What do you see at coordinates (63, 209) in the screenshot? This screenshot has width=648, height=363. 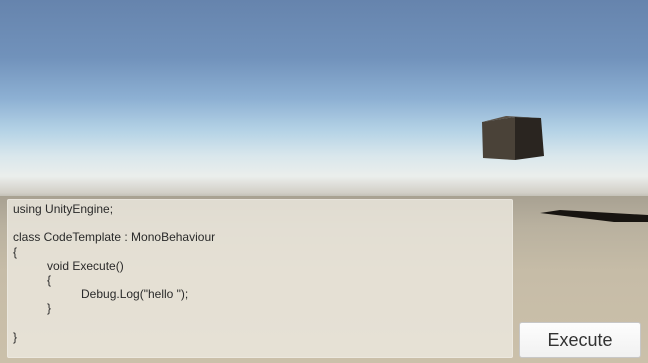 I see `code-line: using UnityEngine;` at bounding box center [63, 209].